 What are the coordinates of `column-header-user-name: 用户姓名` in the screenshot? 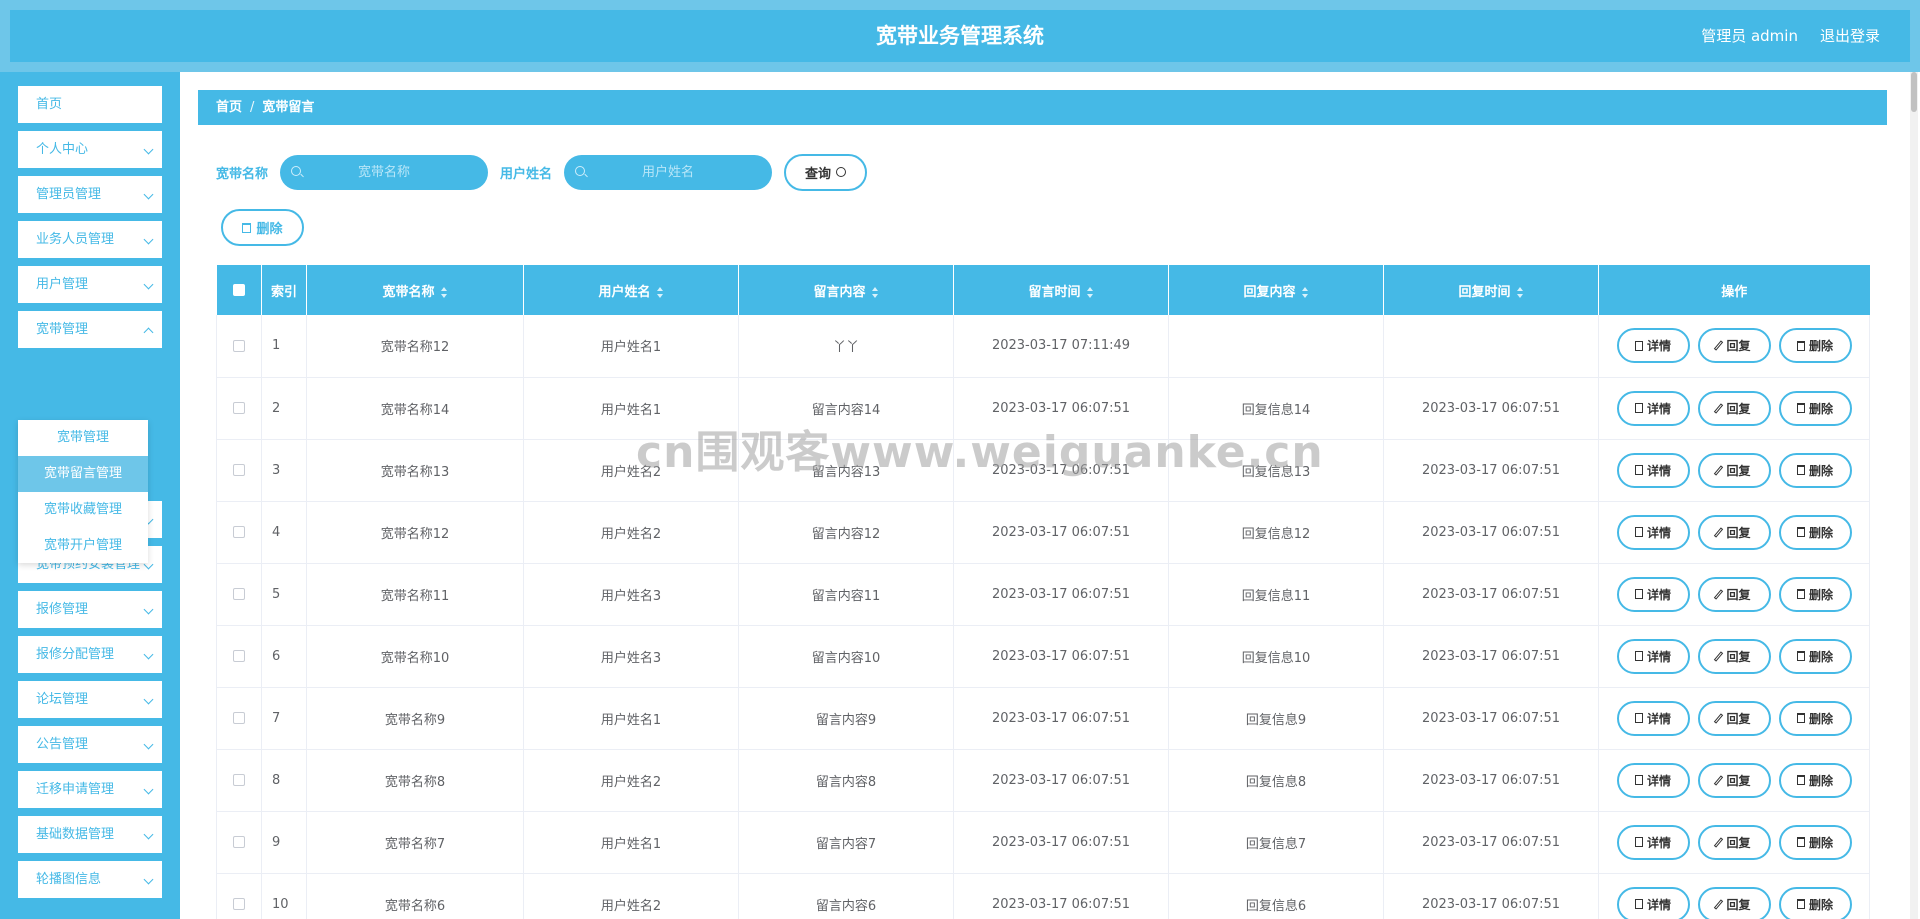 It's located at (631, 290).